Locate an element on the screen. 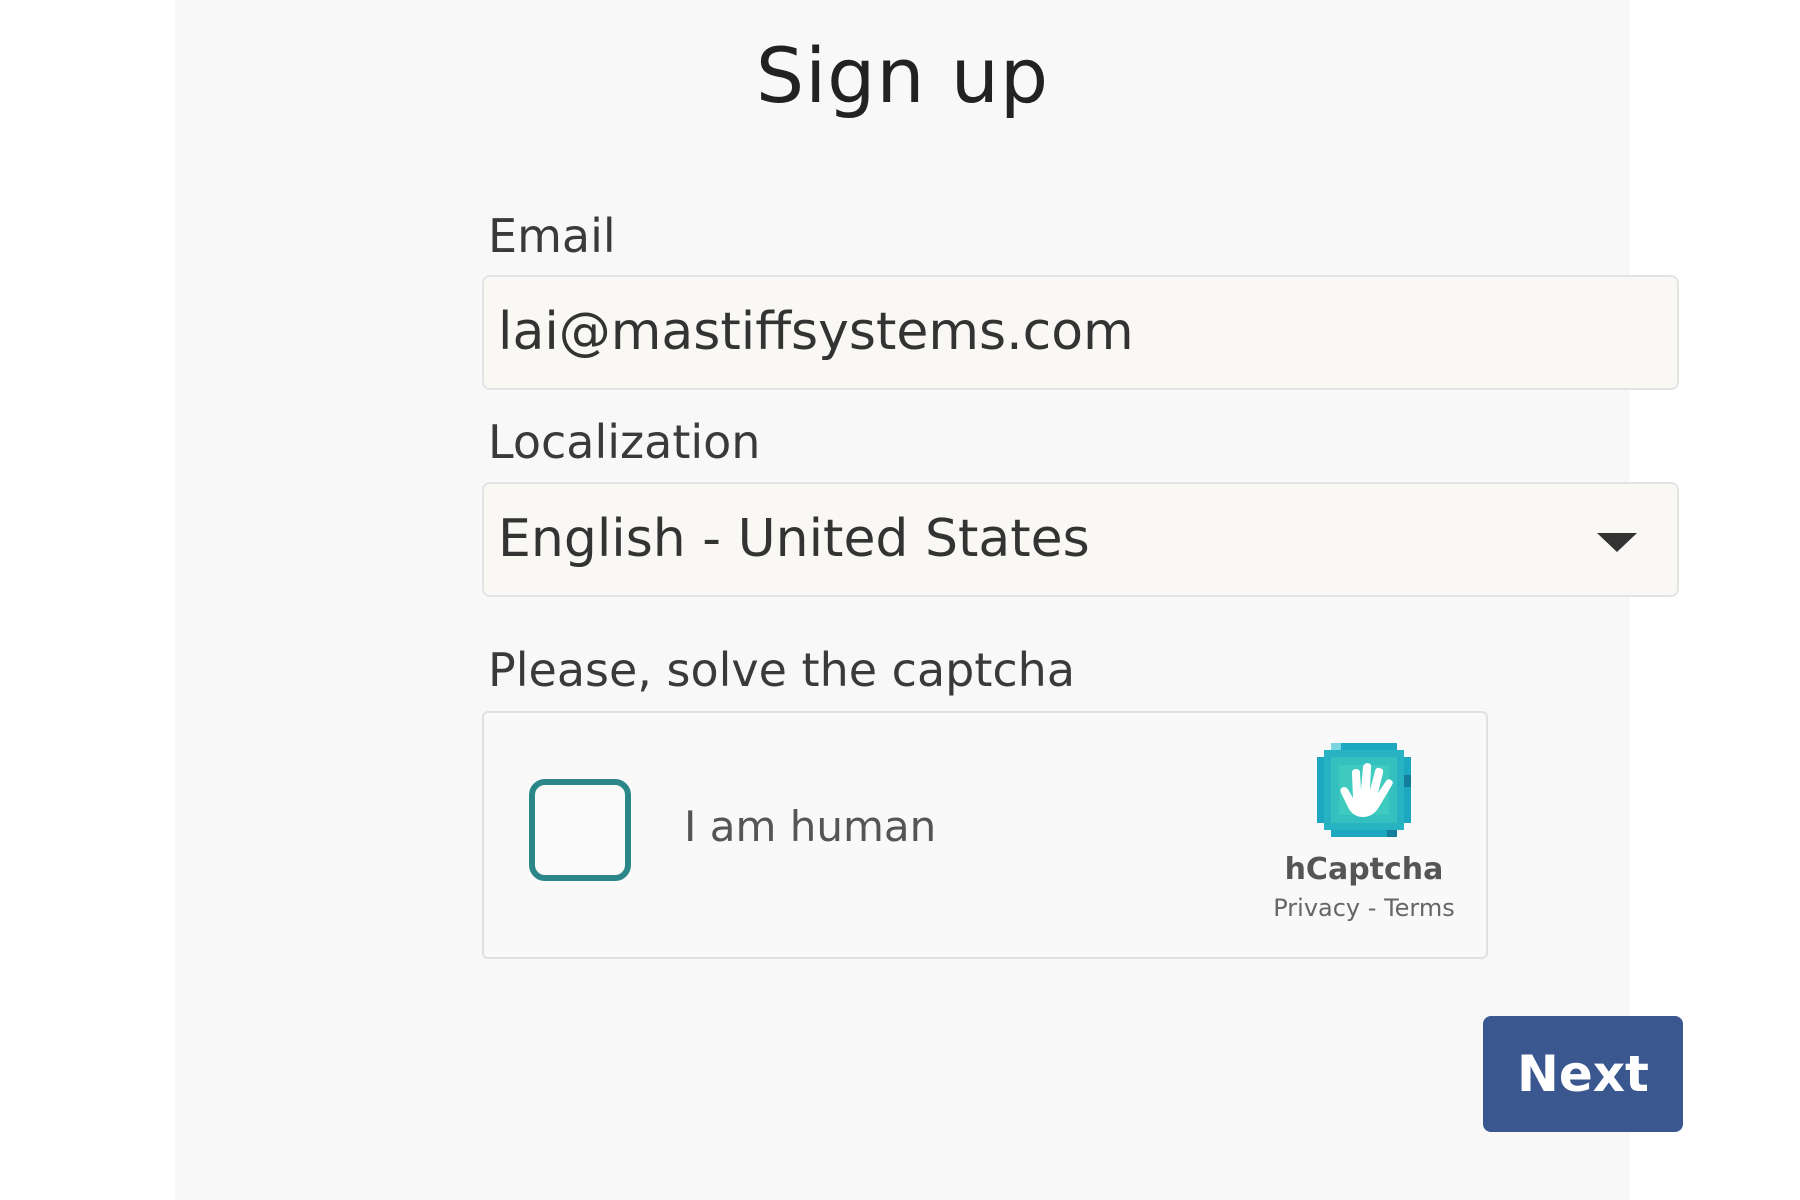 This screenshot has width=1800, height=1200. email-label: Email is located at coordinates (552, 236).